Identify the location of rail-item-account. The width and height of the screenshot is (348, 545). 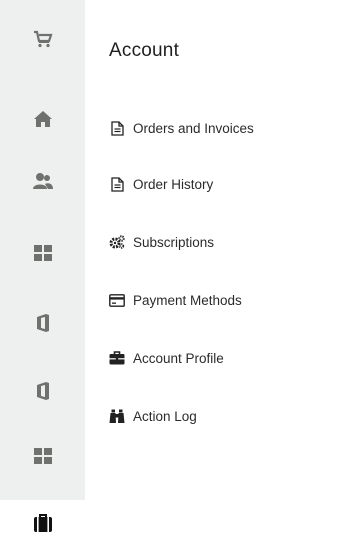
(42, 522).